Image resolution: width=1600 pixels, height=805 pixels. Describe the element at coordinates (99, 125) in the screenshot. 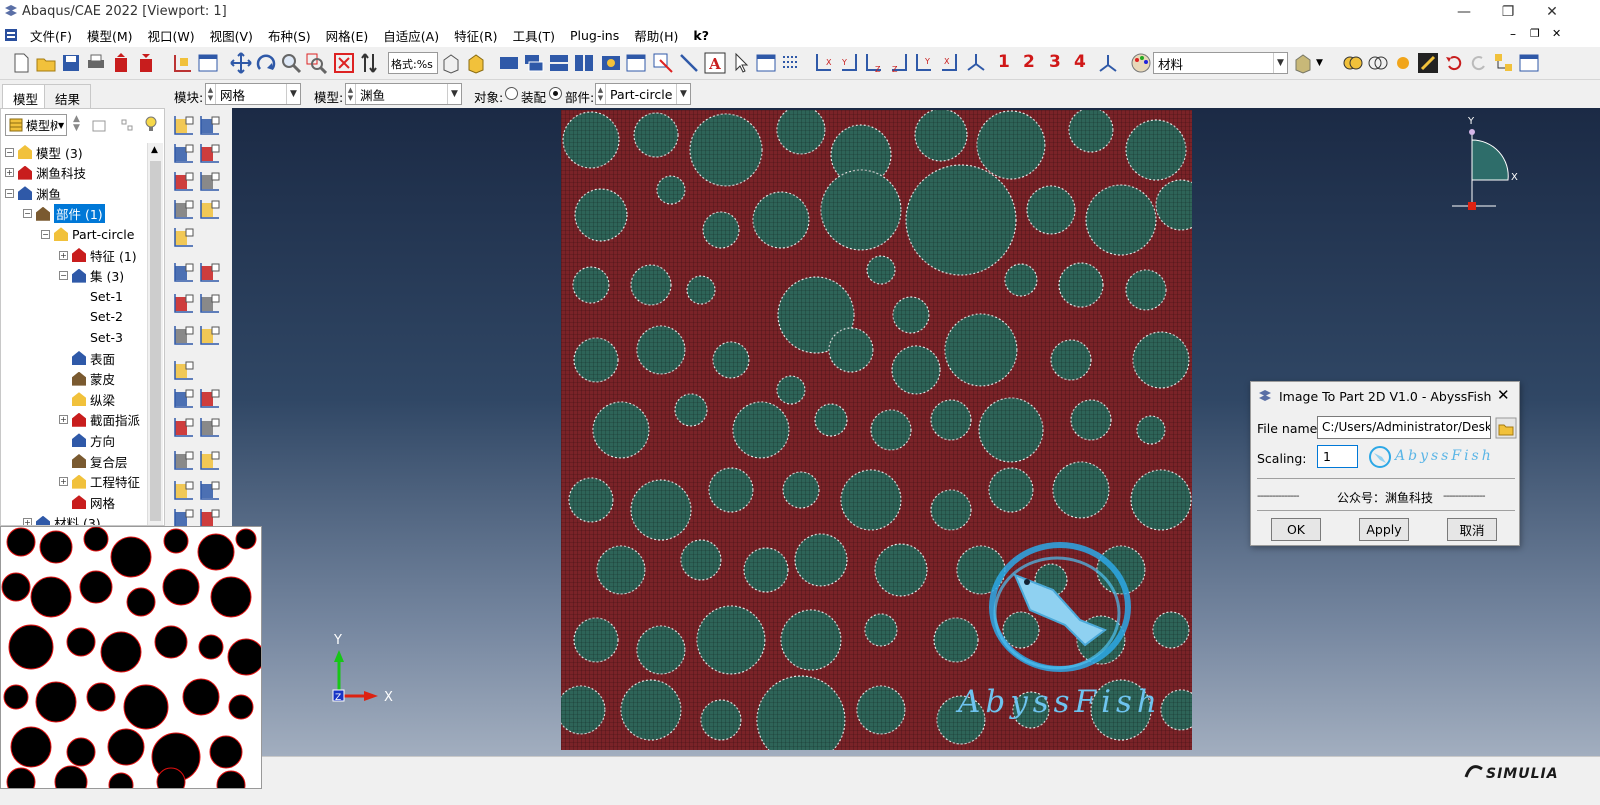

I see `tree-collapse-icon` at that location.